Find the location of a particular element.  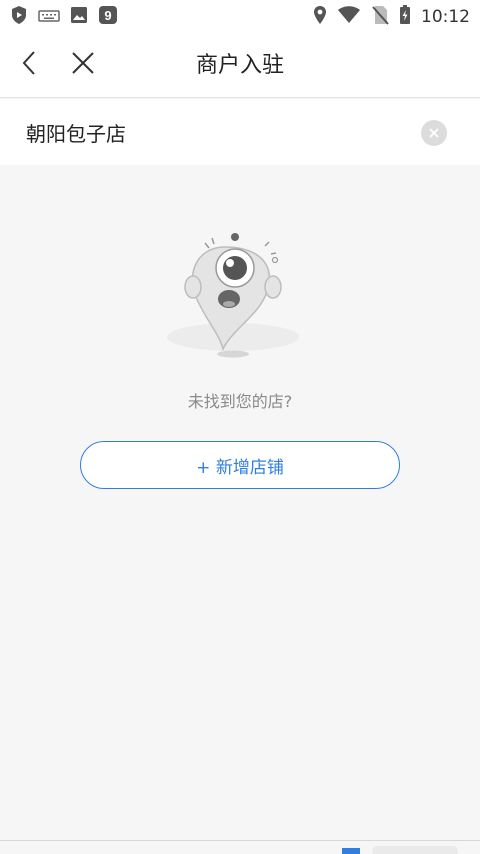

search-bar is located at coordinates (240, 132).